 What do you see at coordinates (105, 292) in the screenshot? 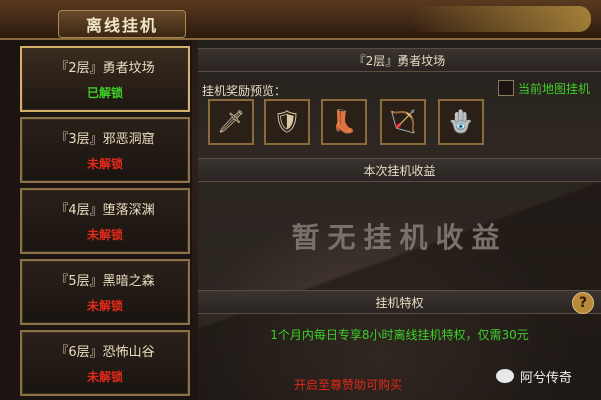
I see `floor-card-5: 『5层』黑暗之森 未解锁` at bounding box center [105, 292].